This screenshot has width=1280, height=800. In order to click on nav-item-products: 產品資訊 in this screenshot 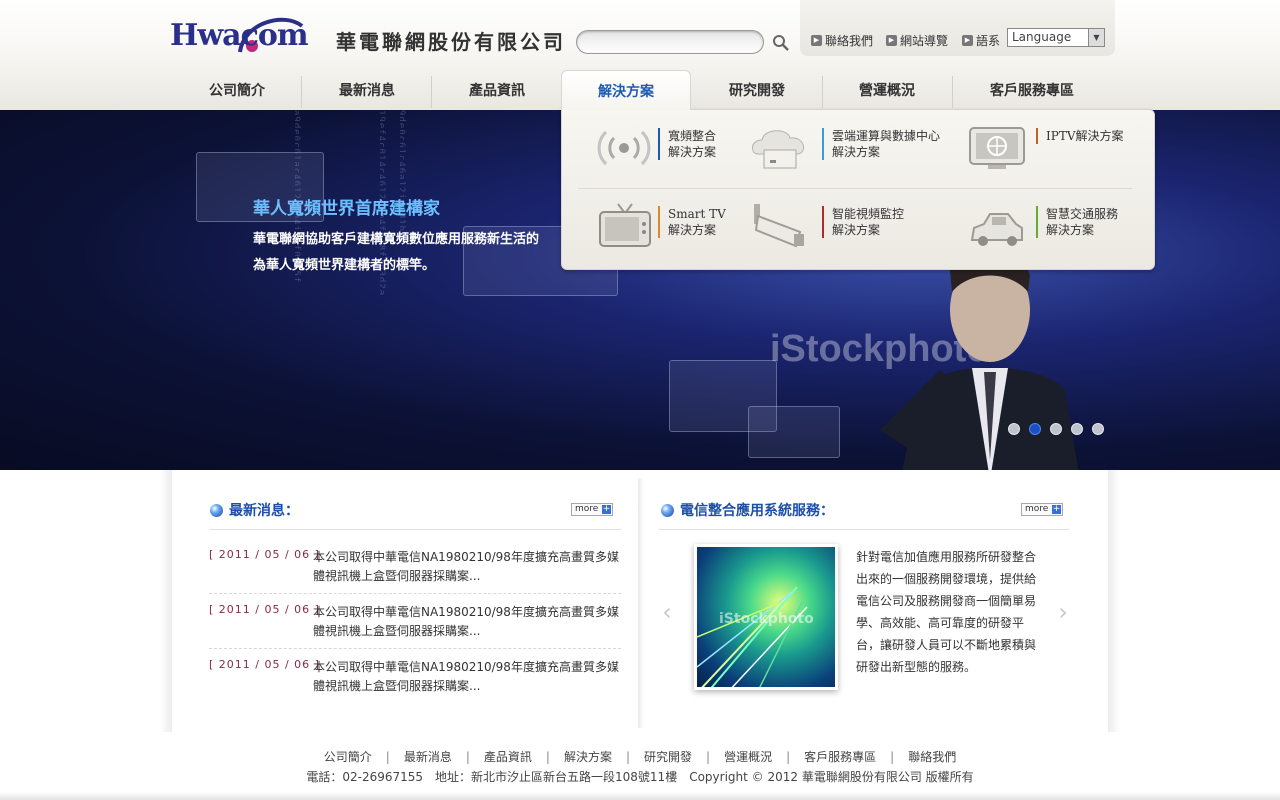, I will do `click(497, 90)`.